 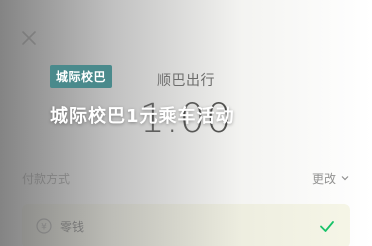 I want to click on wallet-option-left: ¥ 零钱, so click(x=60, y=226).